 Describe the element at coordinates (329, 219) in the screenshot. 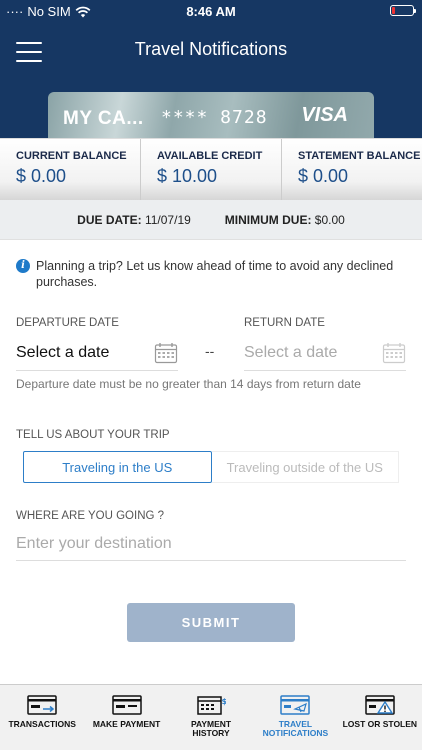

I see `minimum-due-value: $0.00` at that location.